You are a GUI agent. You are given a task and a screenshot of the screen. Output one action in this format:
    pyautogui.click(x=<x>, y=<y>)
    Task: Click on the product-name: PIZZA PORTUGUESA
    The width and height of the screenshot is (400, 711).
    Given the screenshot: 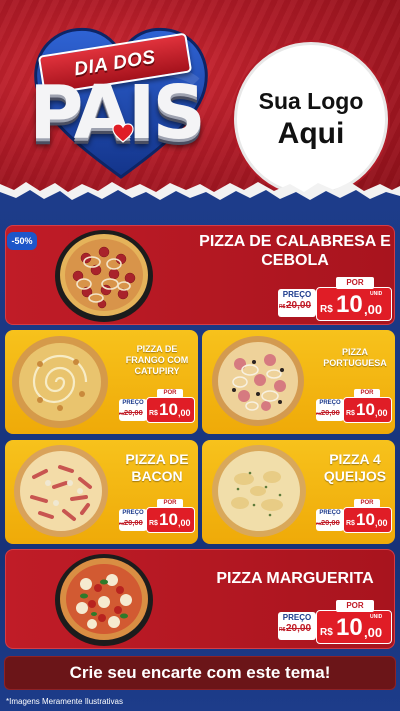 What is the action you would take?
    pyautogui.click(x=355, y=357)
    